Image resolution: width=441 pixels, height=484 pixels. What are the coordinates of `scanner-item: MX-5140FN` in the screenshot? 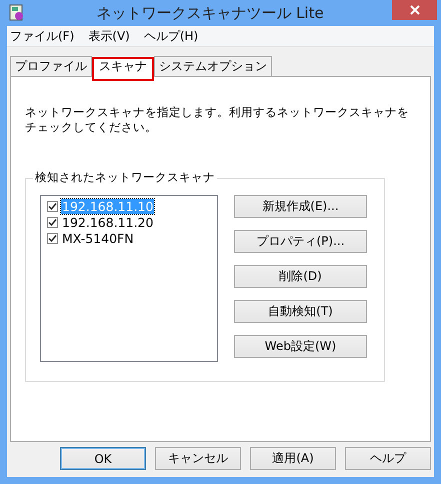 It's located at (98, 238).